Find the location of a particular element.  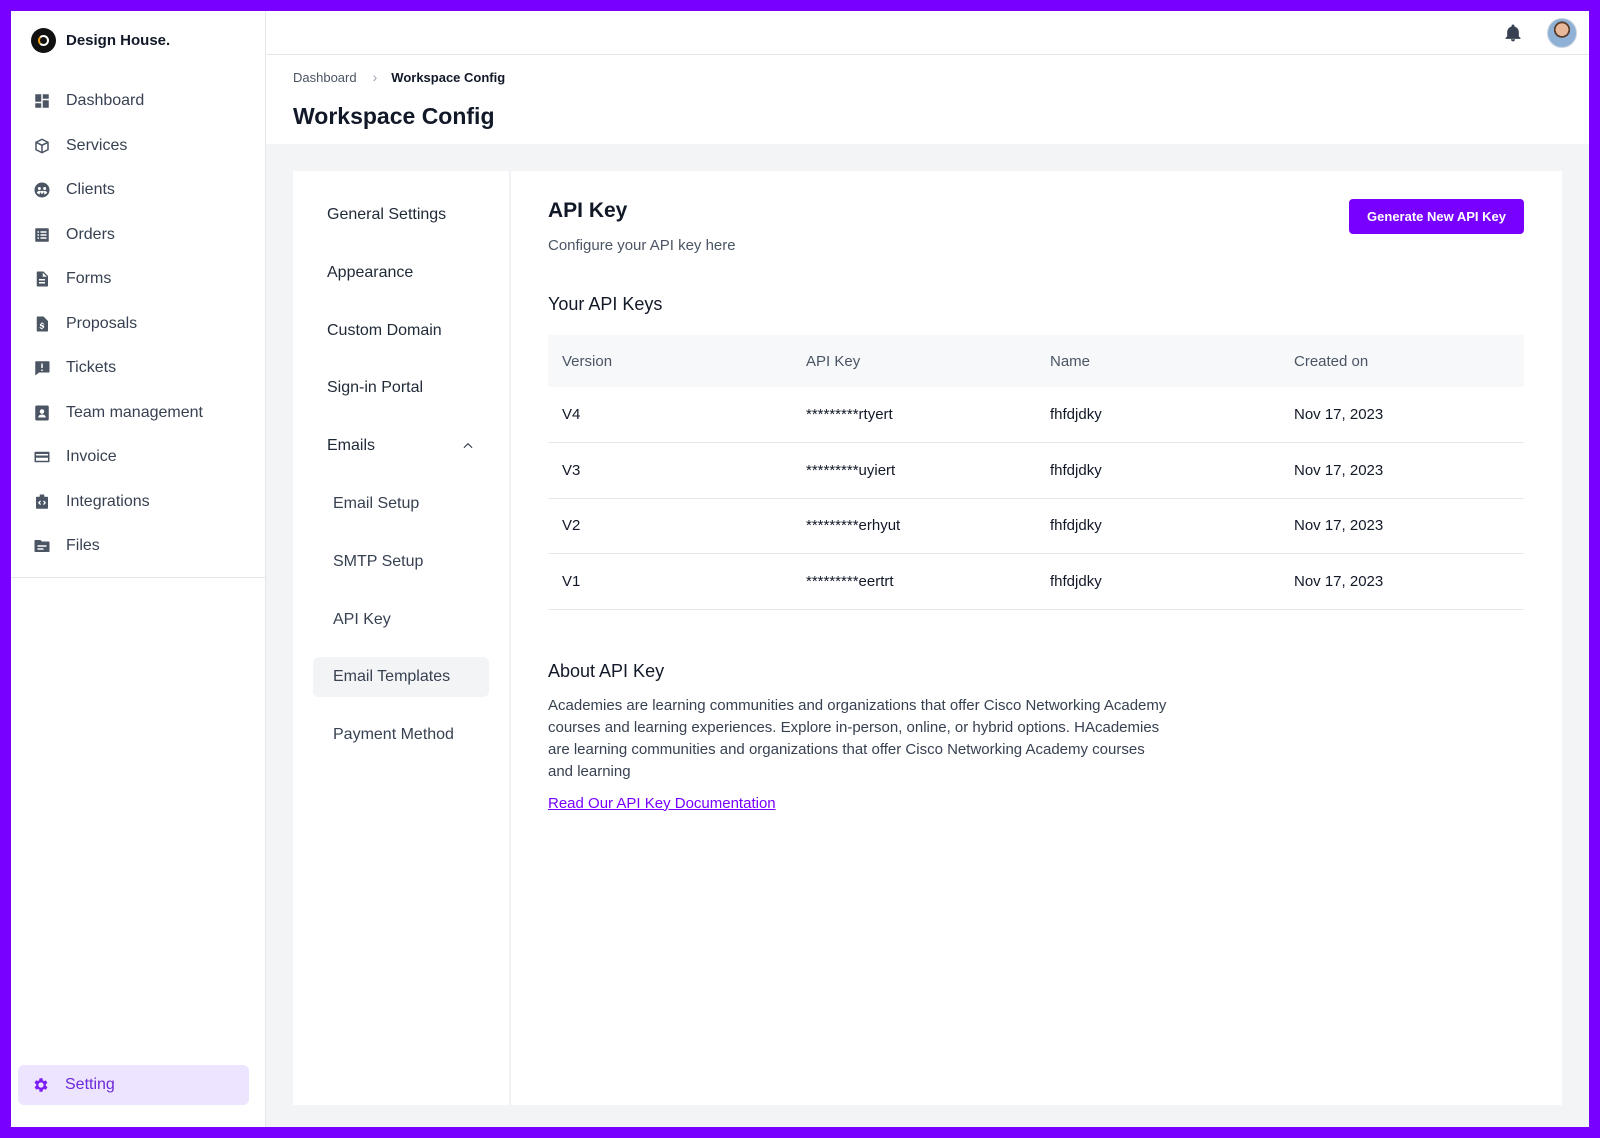

cell-version: V3 is located at coordinates (670, 470).